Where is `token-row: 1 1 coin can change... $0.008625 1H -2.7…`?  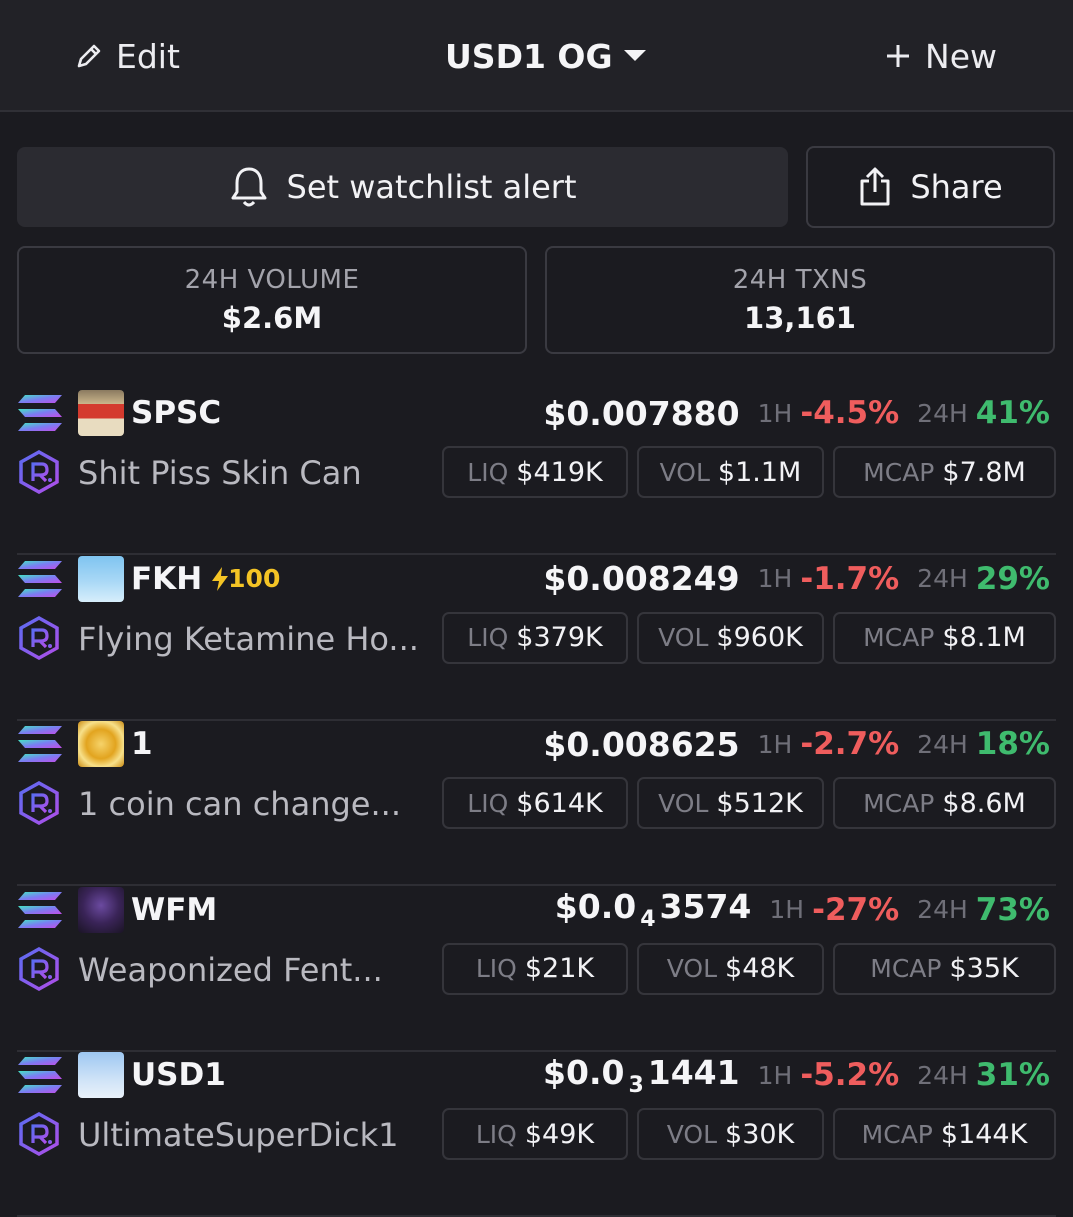
token-row: 1 1 coin can change... $0.008625 1H -2.7… is located at coordinates (536, 803).